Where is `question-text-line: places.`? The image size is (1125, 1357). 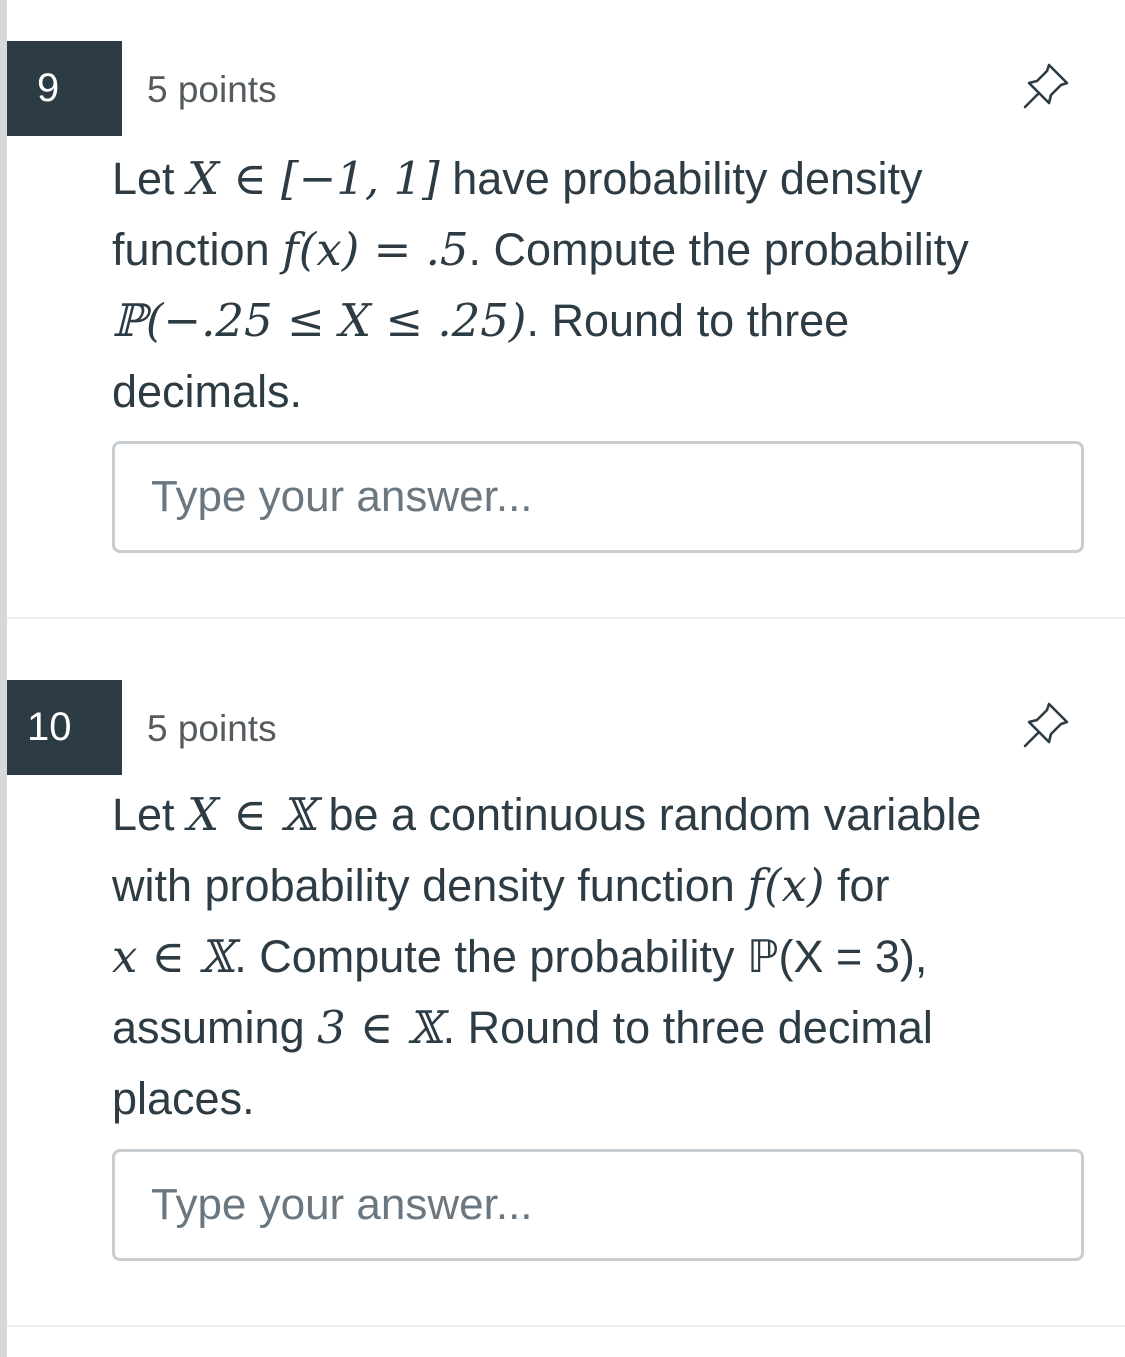 question-text-line: places. is located at coordinates (183, 1098).